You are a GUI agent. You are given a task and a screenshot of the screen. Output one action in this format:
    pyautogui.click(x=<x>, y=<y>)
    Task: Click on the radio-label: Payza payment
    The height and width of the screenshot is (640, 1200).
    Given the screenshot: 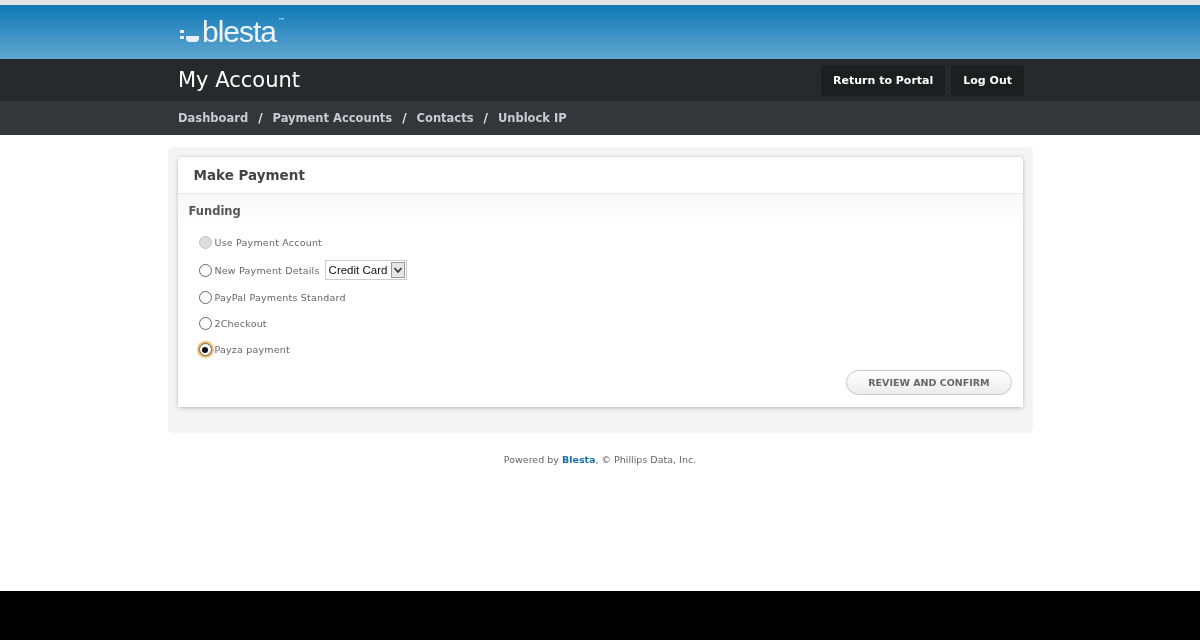 What is the action you would take?
    pyautogui.click(x=252, y=349)
    